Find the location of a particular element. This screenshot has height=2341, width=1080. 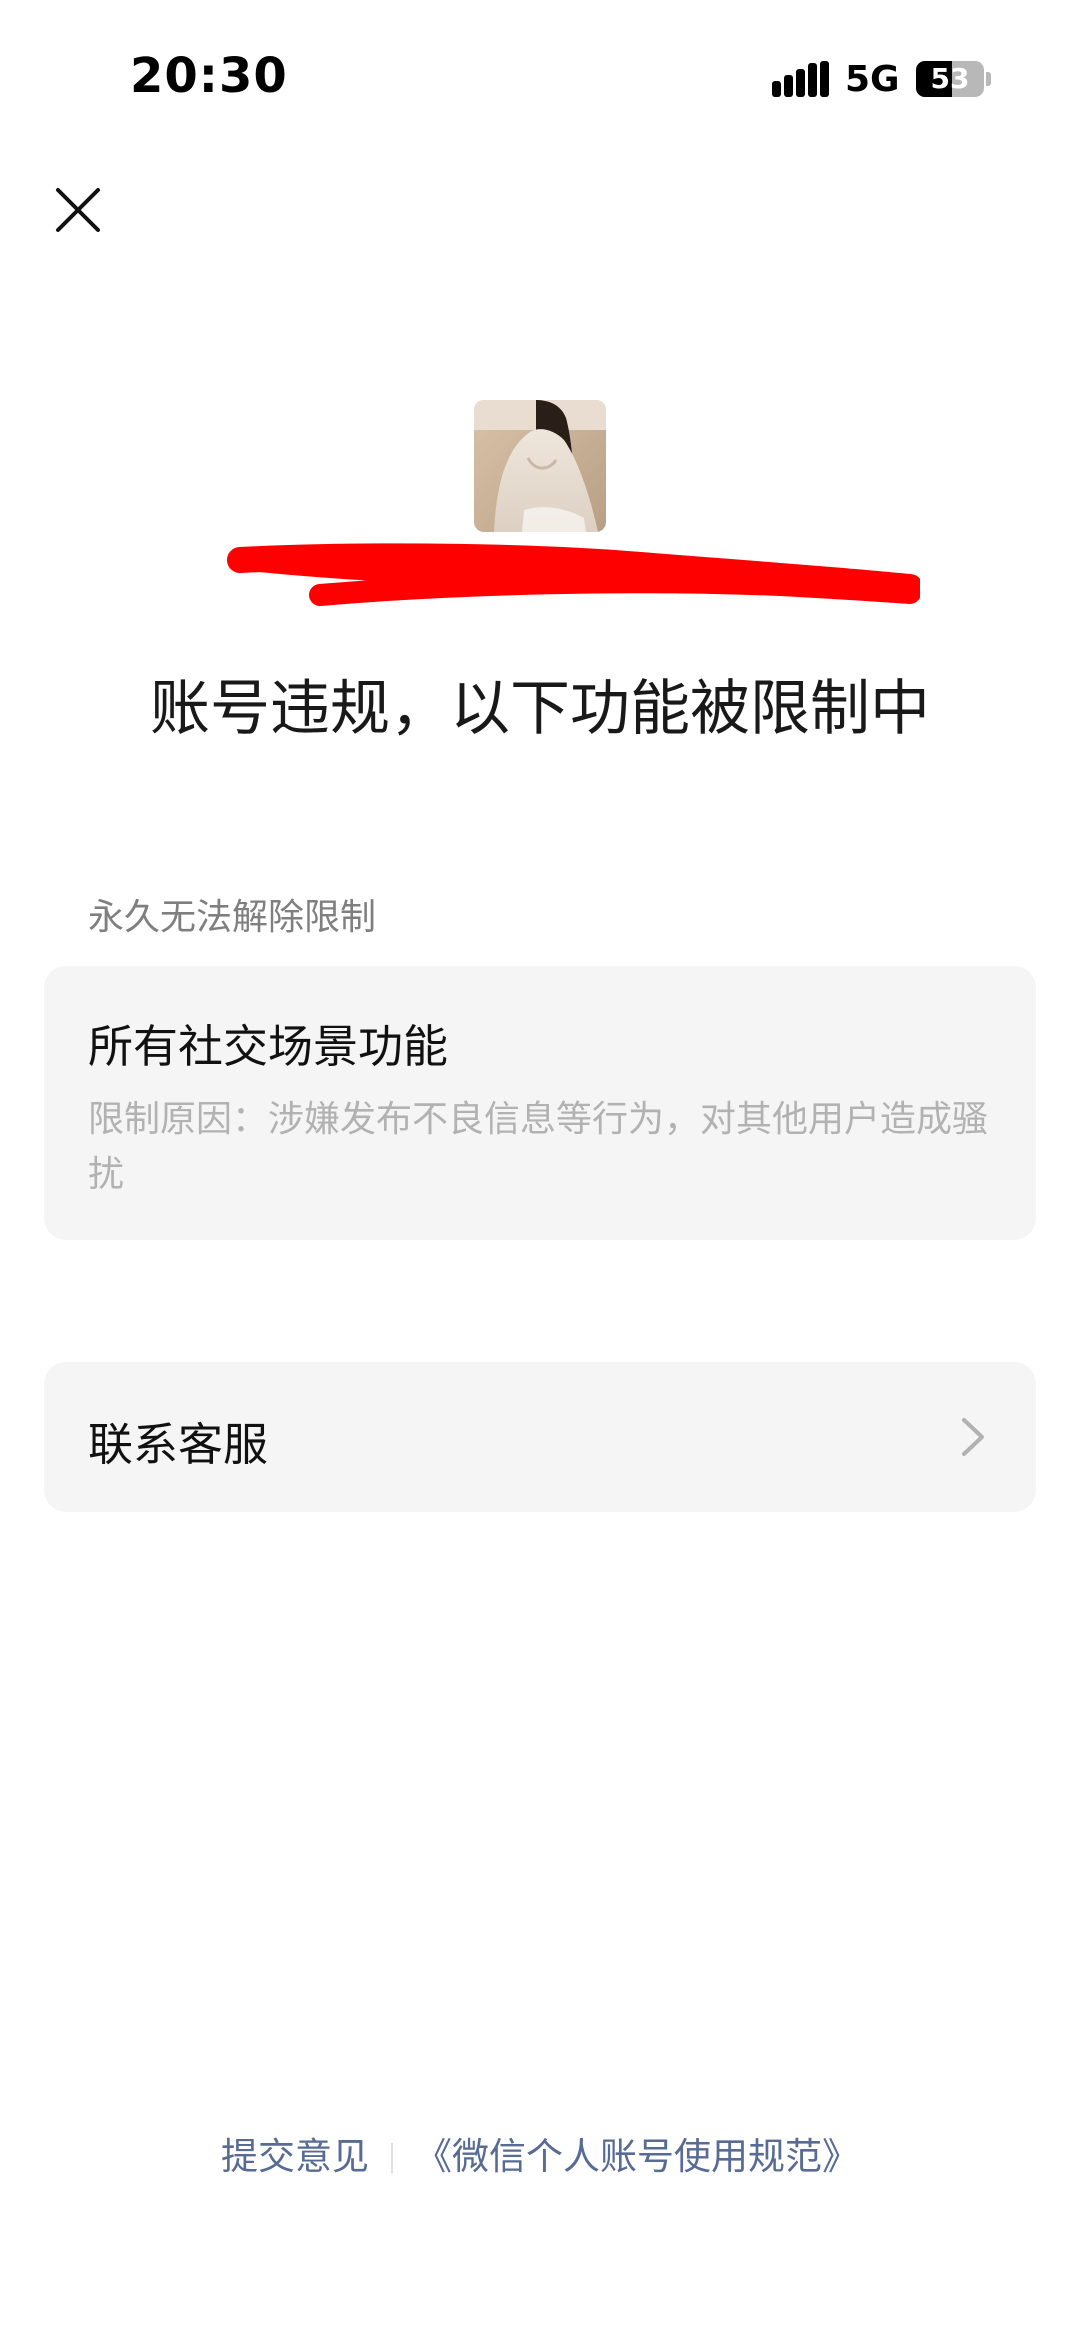

redaction-mark is located at coordinates (573, 574).